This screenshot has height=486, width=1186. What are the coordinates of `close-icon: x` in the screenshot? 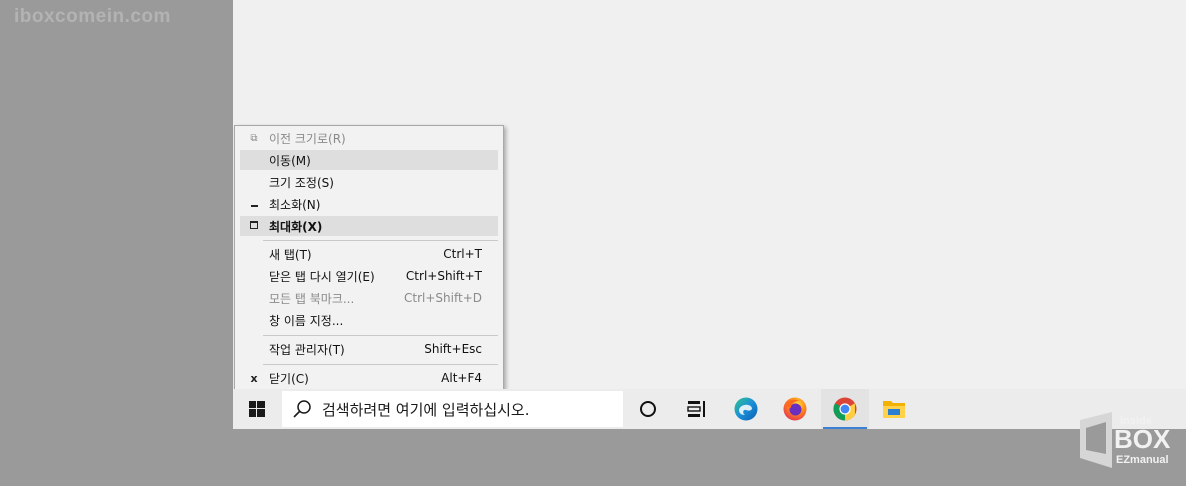 It's located at (254, 378).